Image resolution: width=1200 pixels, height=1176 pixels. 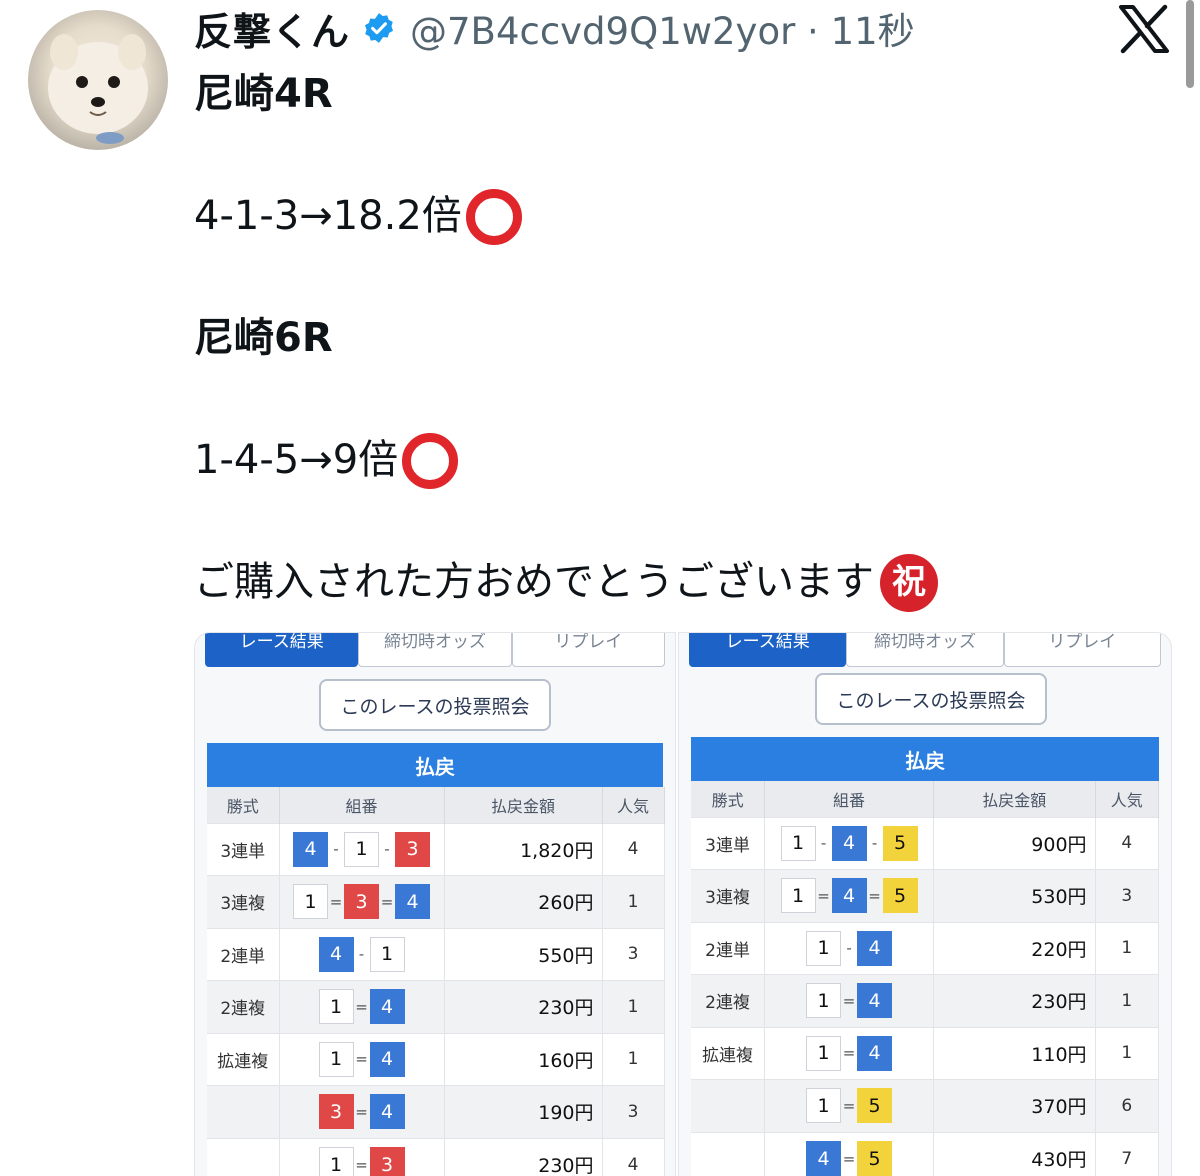 What do you see at coordinates (430, 460) in the screenshot?
I see `red-circle-emoji` at bounding box center [430, 460].